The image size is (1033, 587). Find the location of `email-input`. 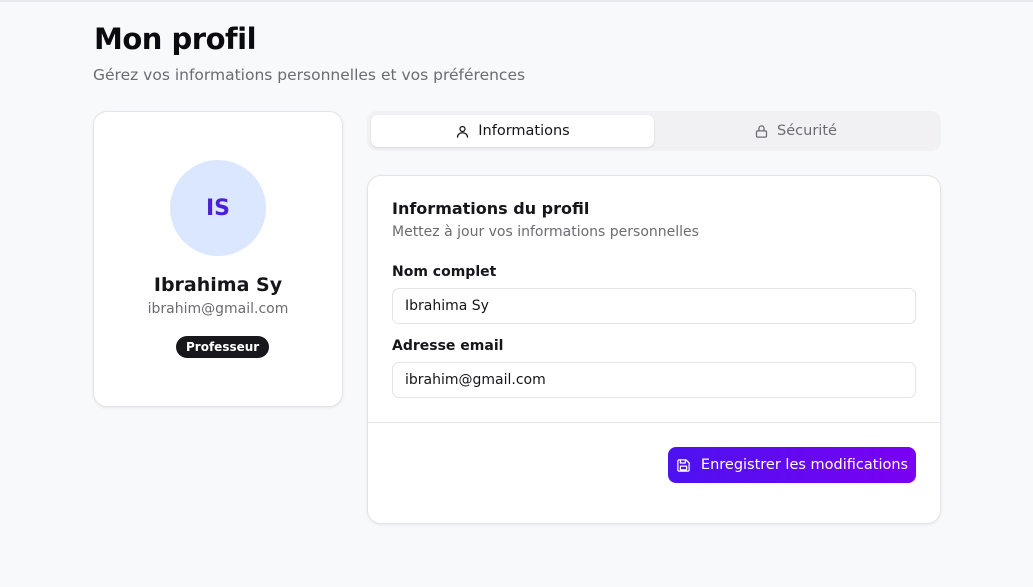

email-input is located at coordinates (654, 380).